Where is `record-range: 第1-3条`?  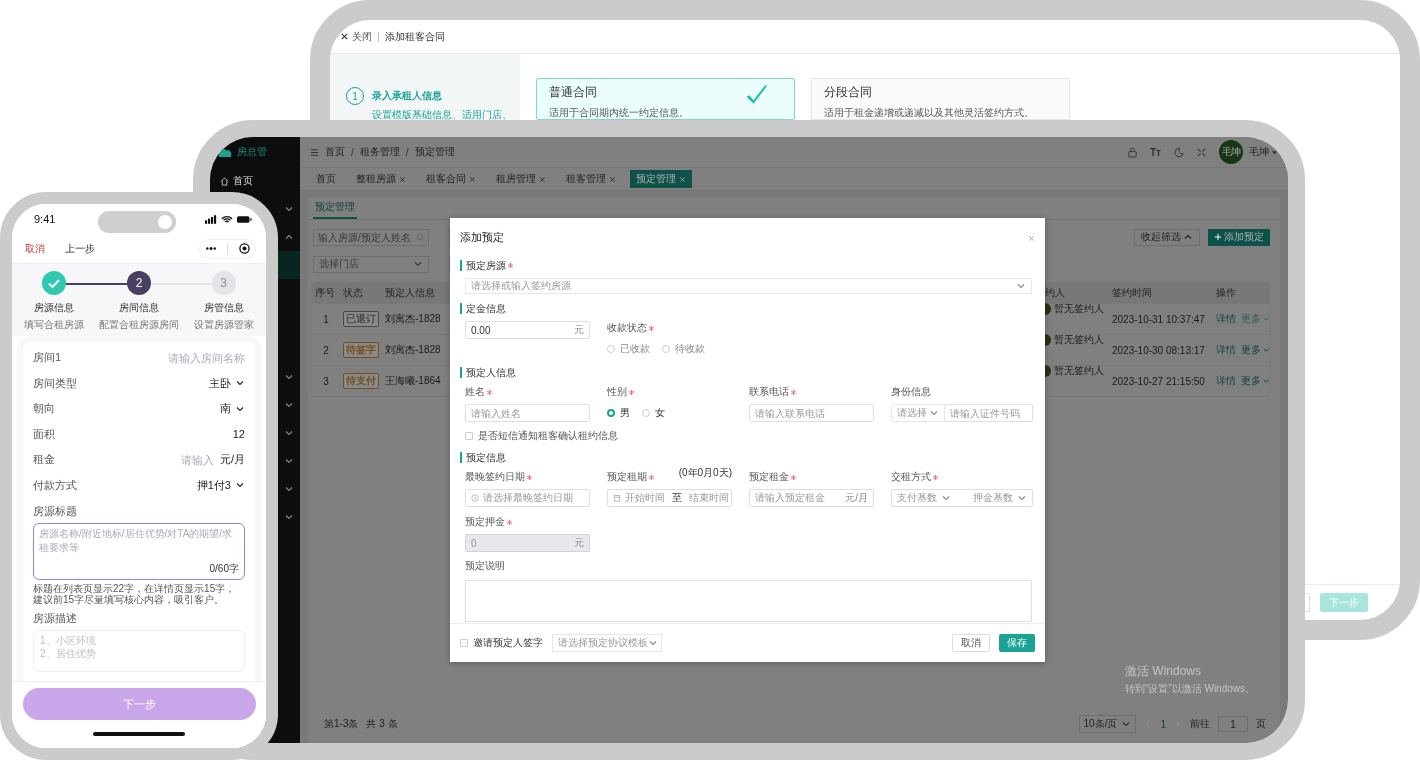 record-range: 第1-3条 is located at coordinates (341, 724).